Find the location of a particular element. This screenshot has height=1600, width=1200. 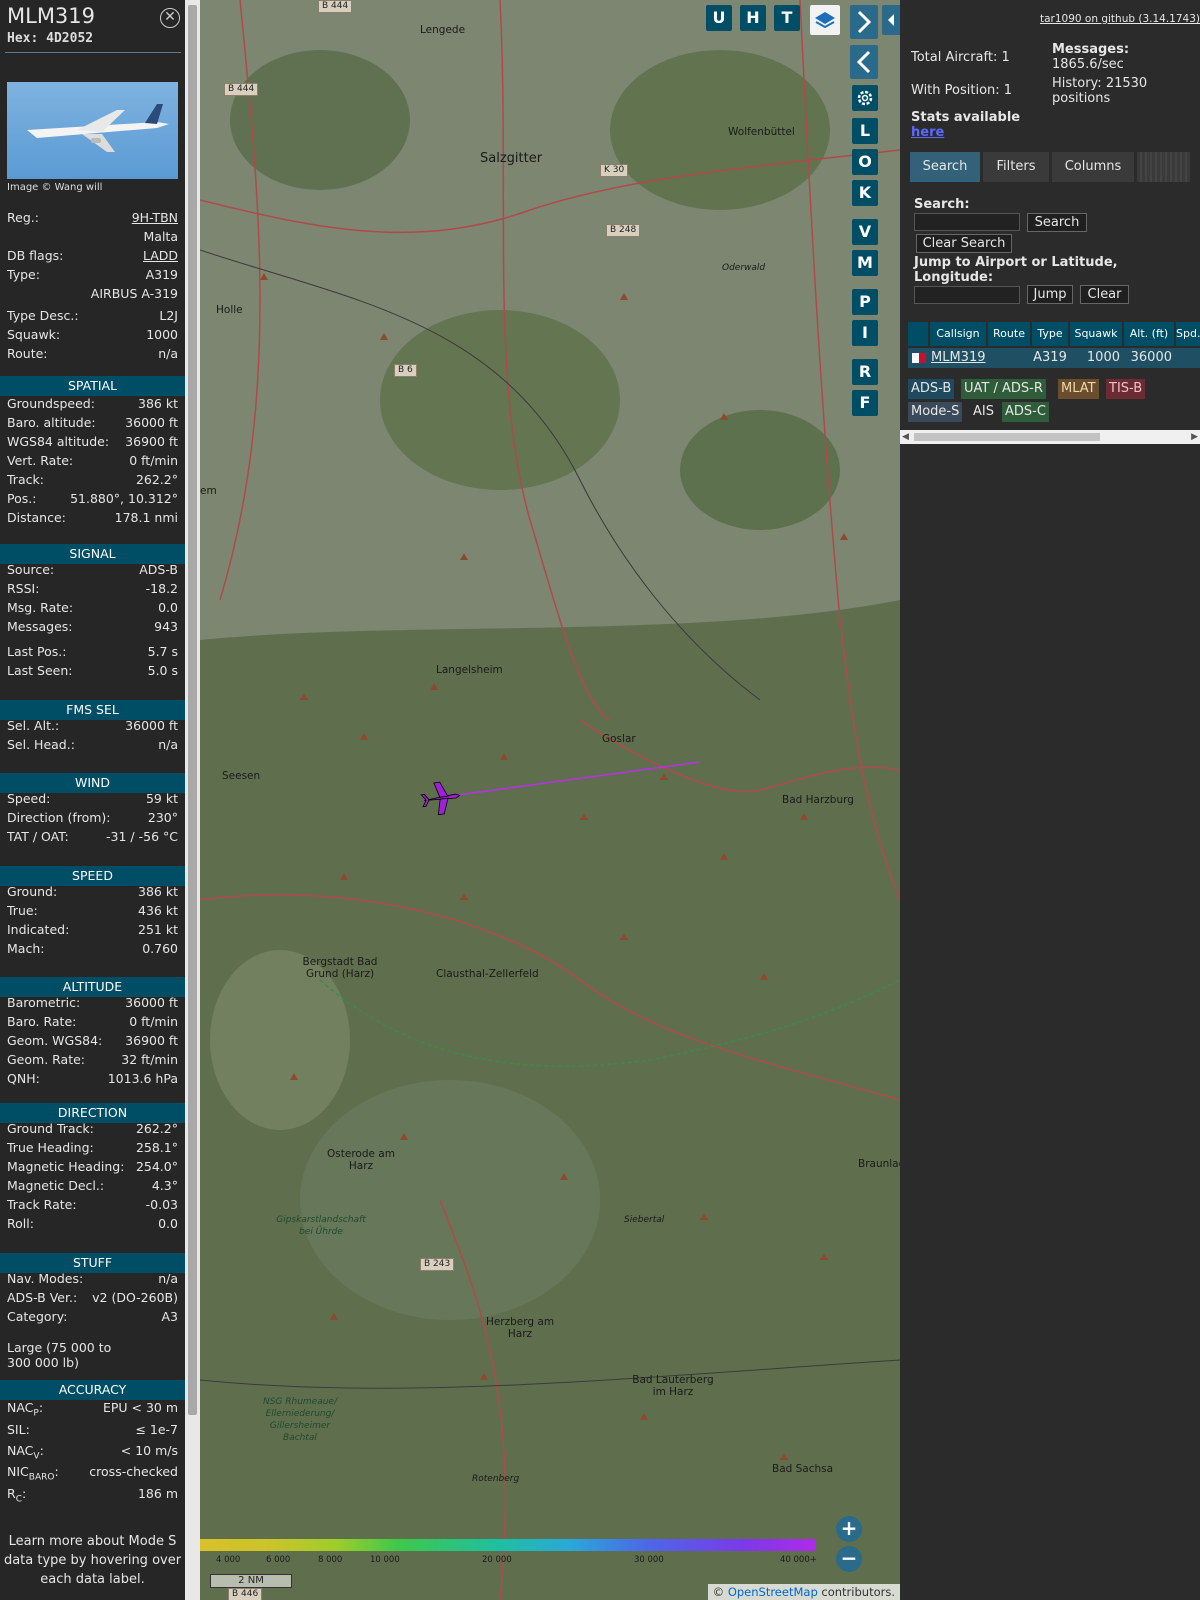

zoom-in-icon: + is located at coordinates (849, 1529).